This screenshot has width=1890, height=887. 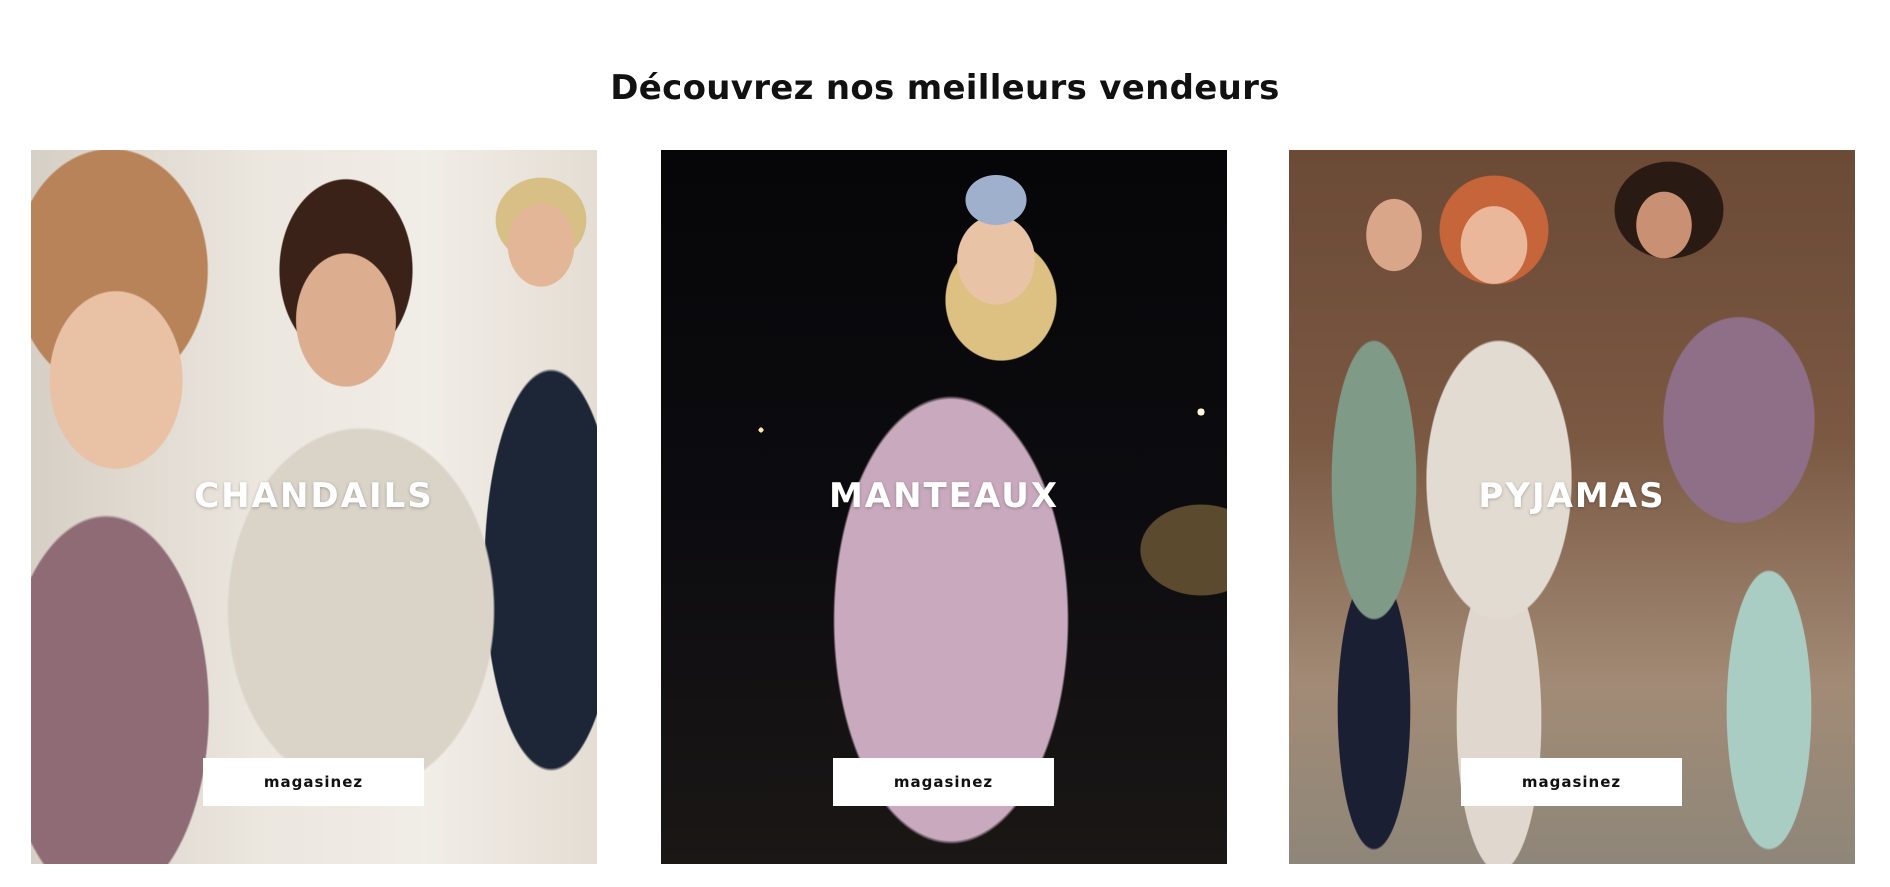 I want to click on category-title: PYJAMAS, so click(x=1572, y=496).